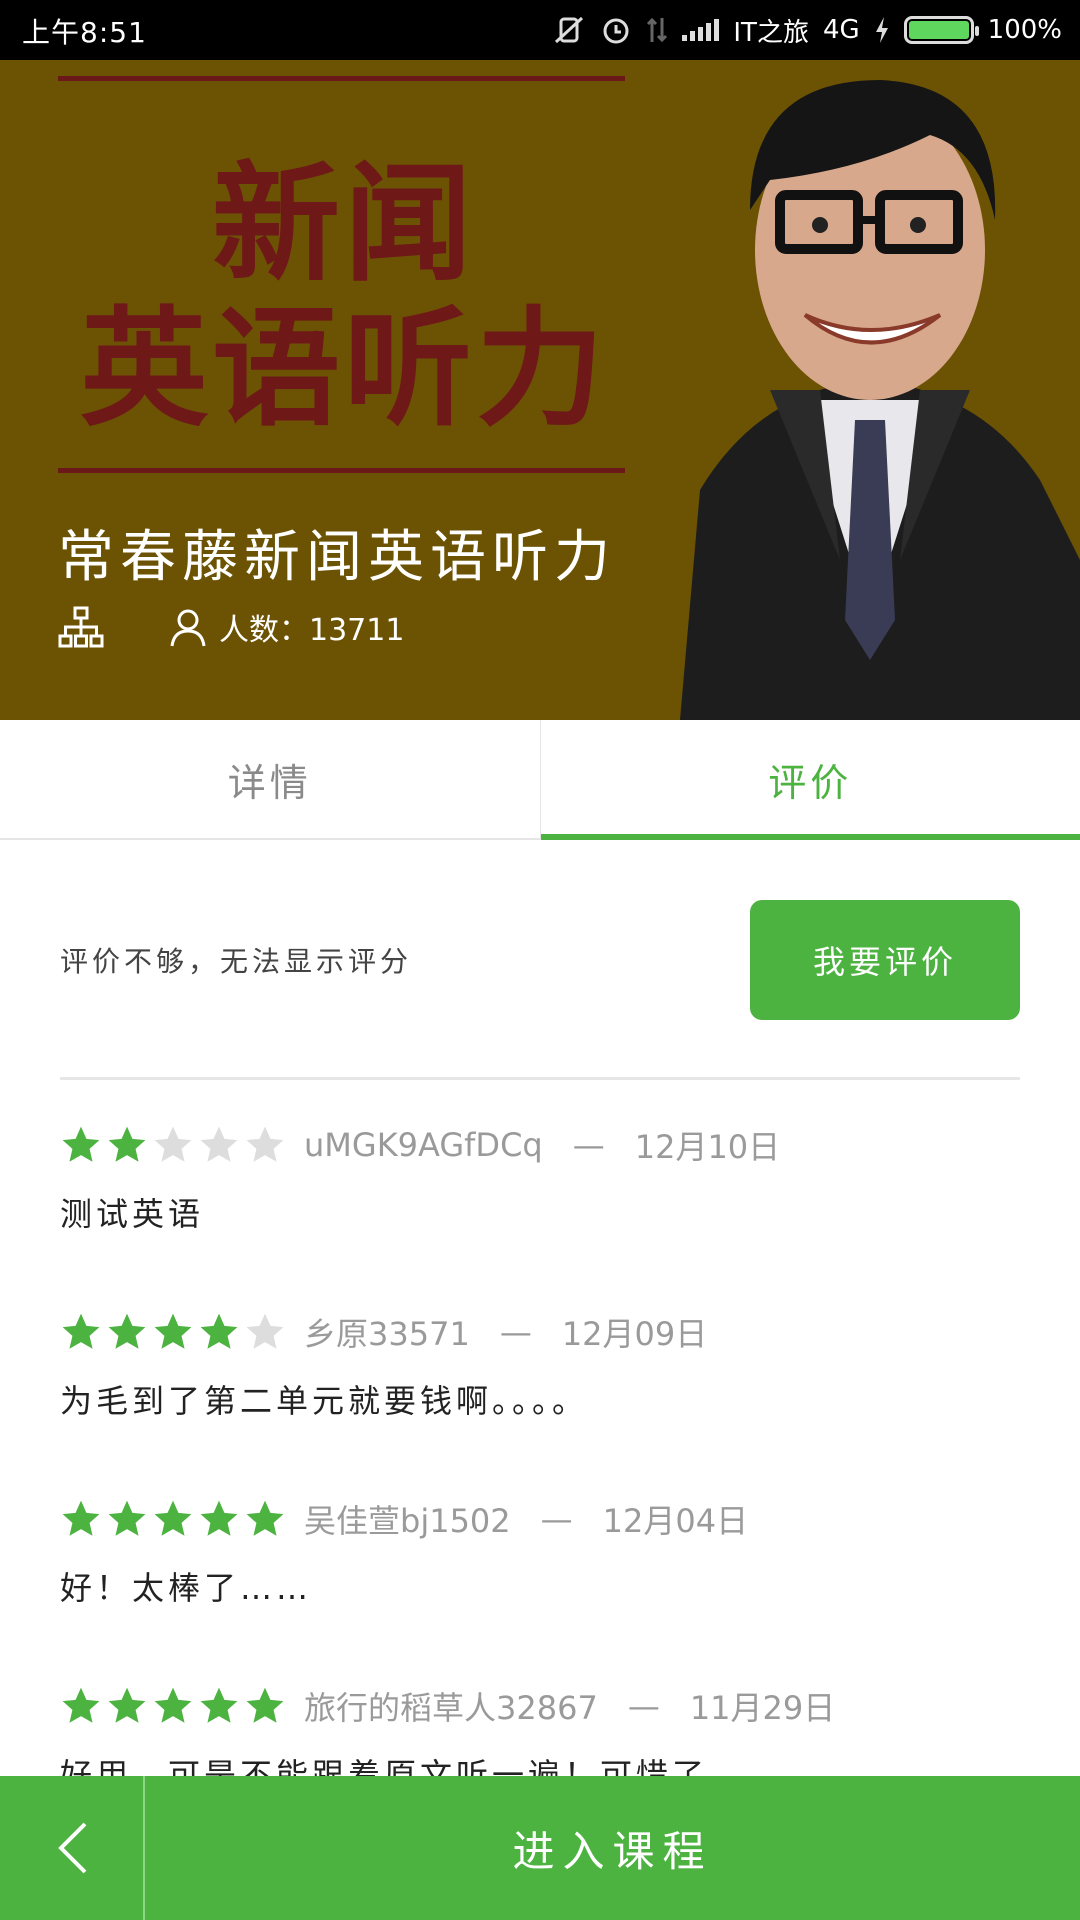  I want to click on battery-percent: 100%, so click(1024, 30).